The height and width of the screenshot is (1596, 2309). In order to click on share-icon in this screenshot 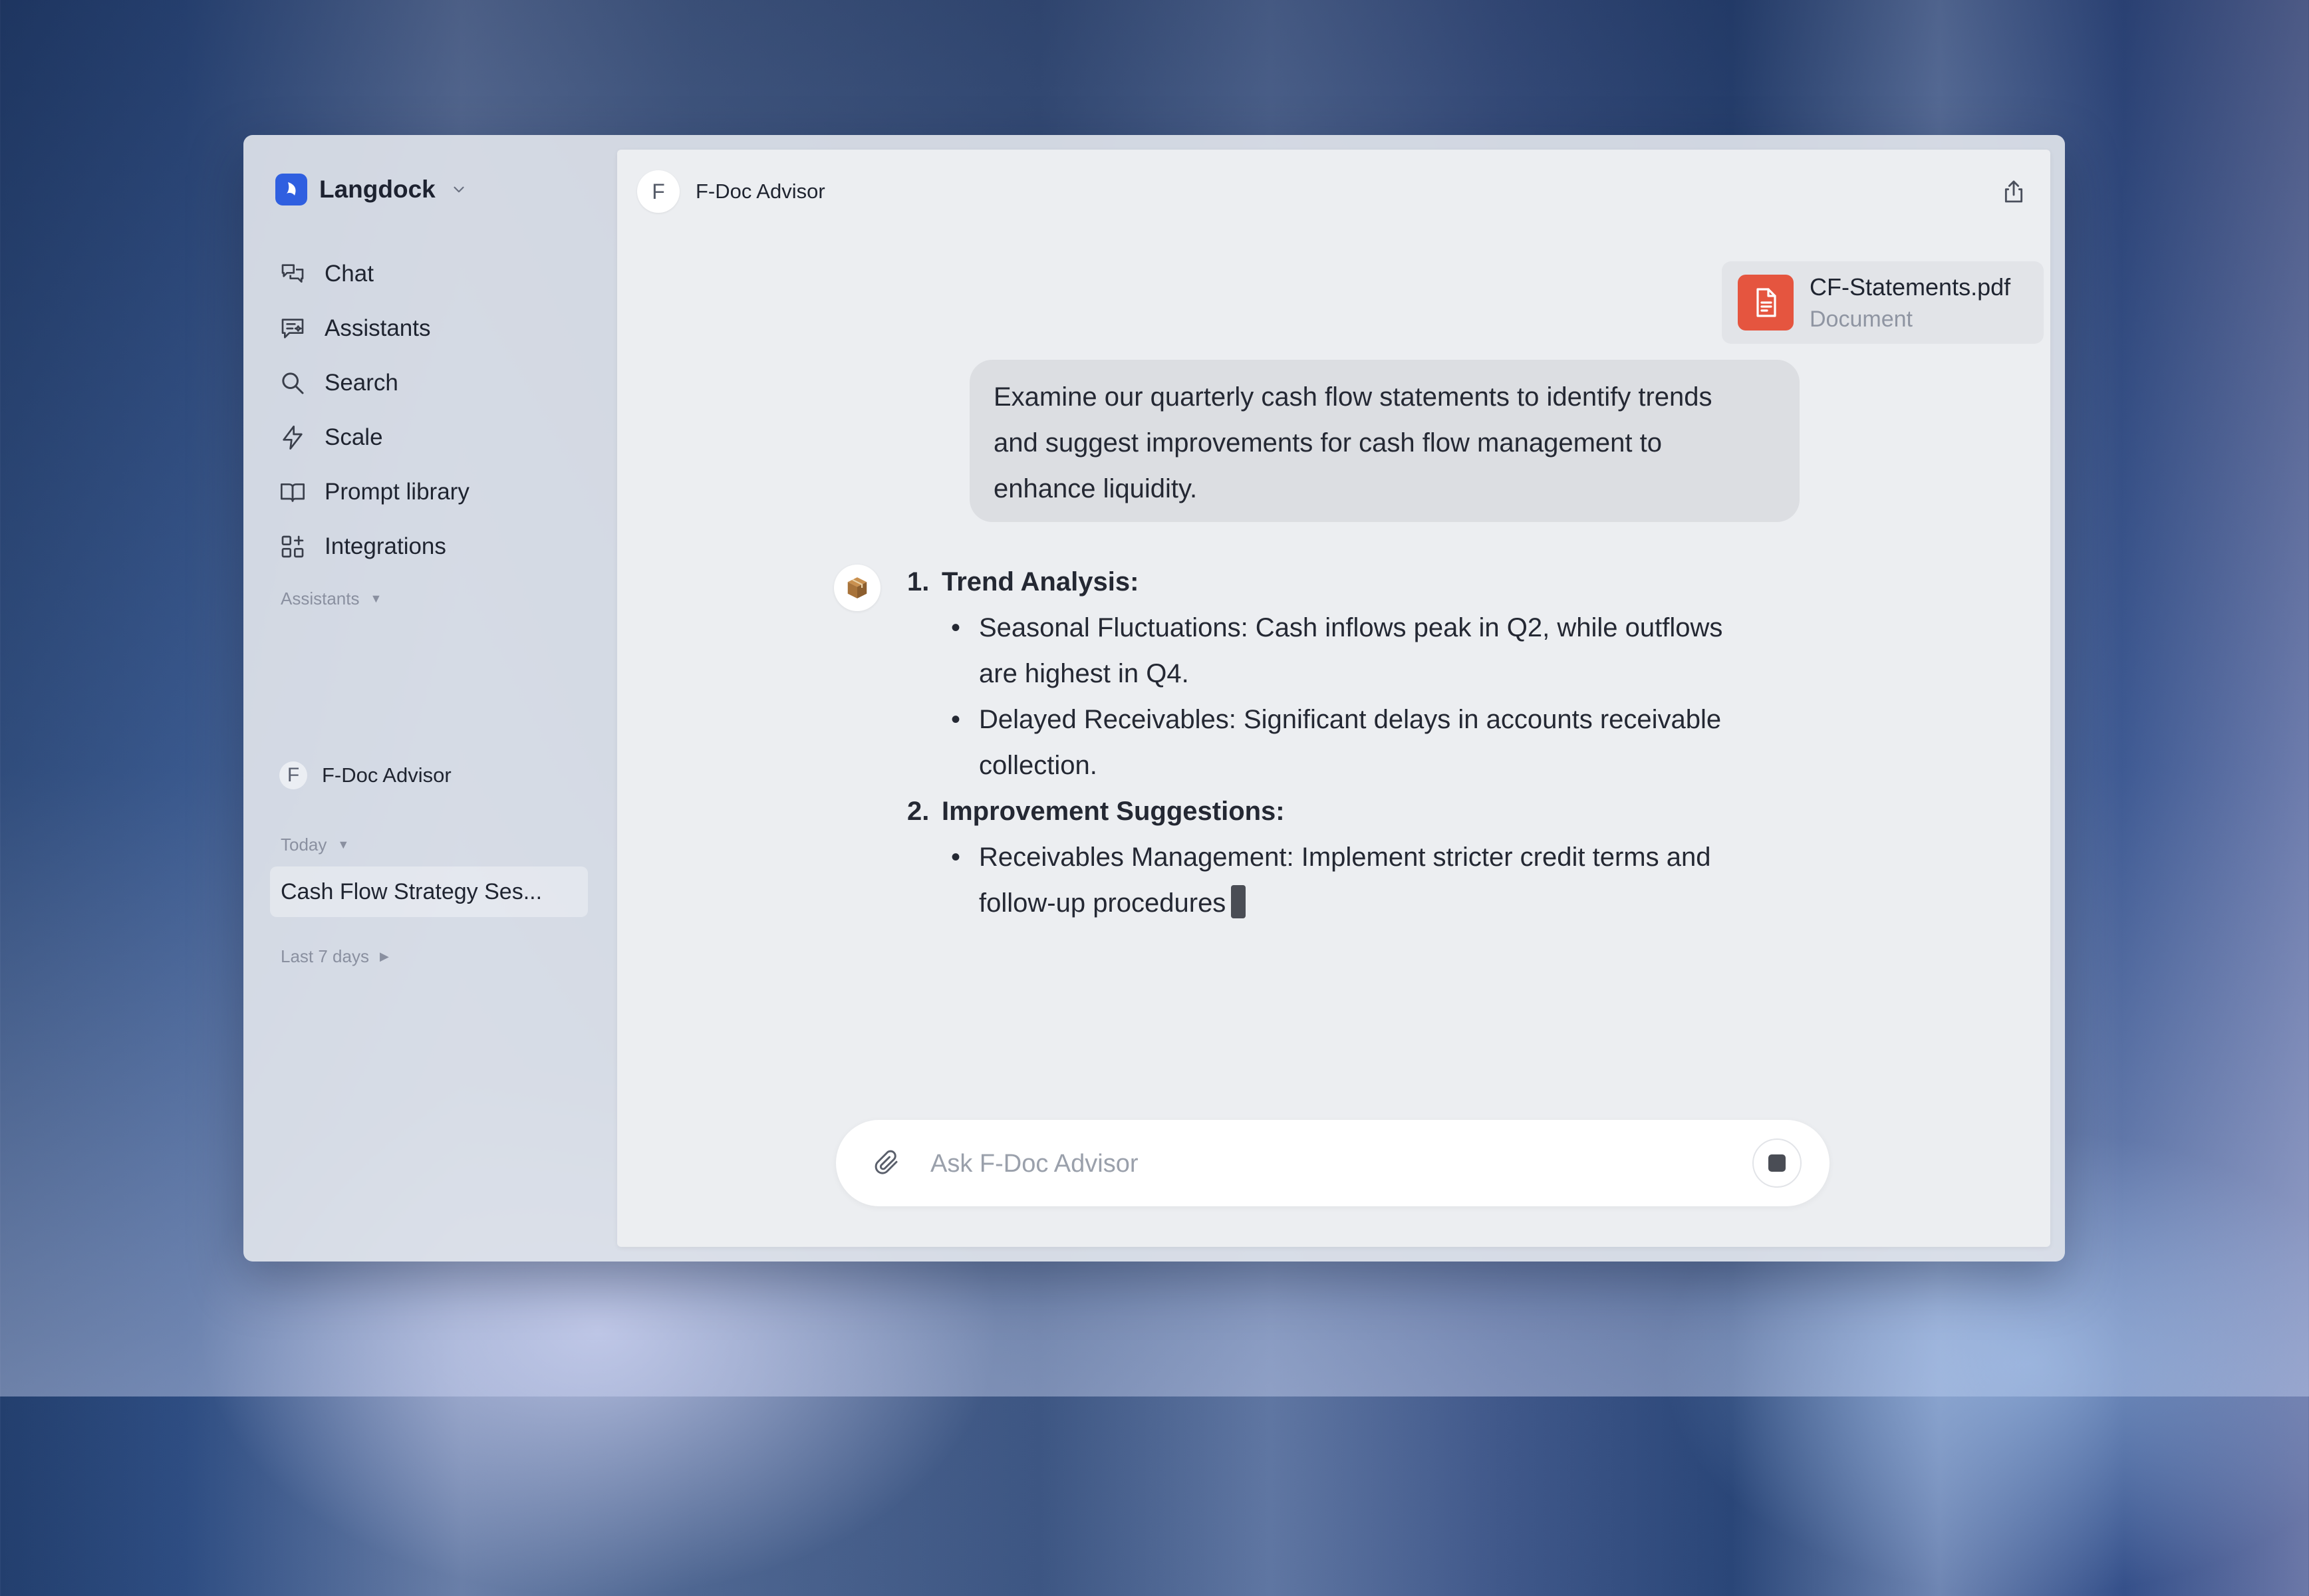, I will do `click(2013, 191)`.